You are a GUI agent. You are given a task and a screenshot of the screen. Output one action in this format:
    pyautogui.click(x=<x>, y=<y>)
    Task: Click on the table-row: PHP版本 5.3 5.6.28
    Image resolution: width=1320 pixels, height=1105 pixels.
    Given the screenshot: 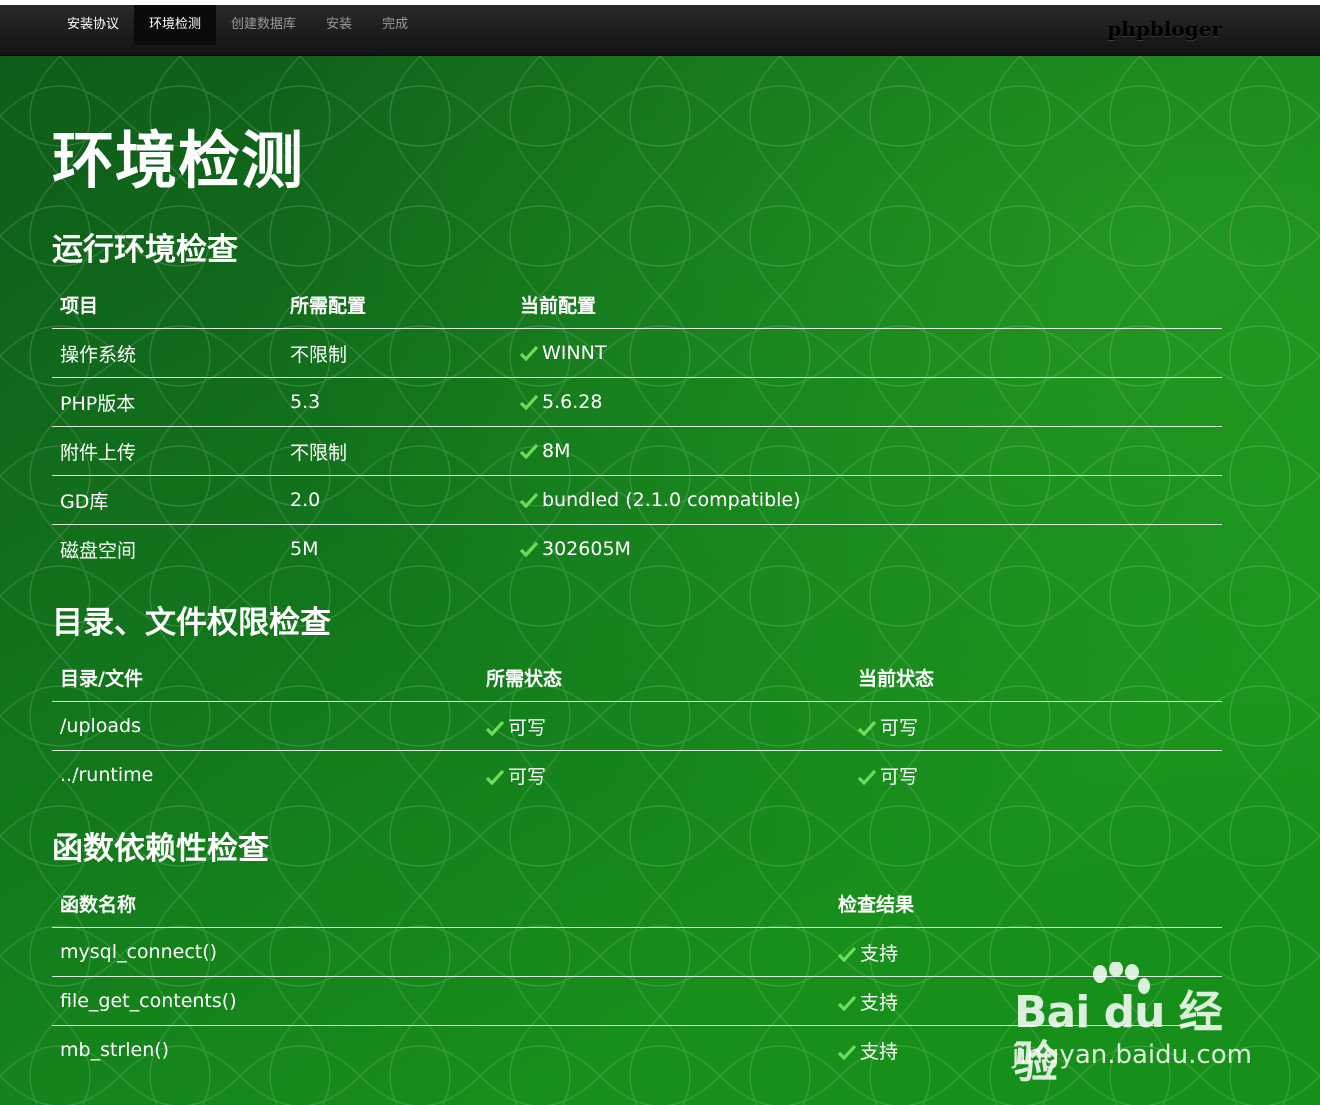 What is the action you would take?
    pyautogui.click(x=637, y=402)
    